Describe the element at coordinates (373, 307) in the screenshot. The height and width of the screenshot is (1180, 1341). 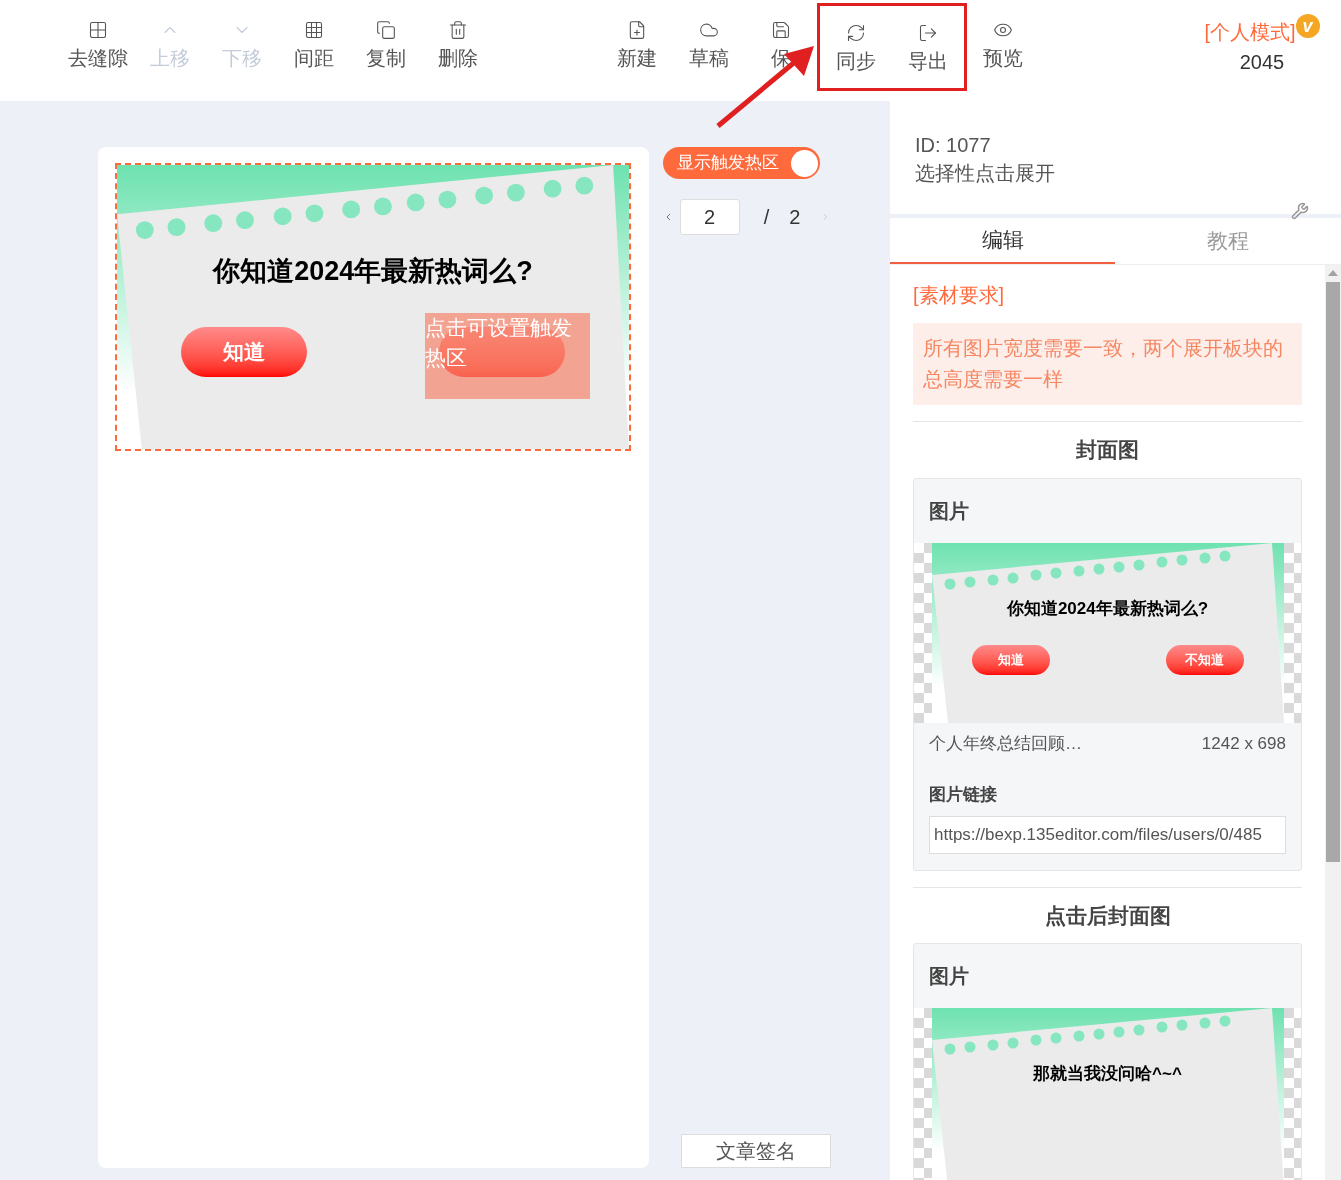
I see `selected-block-frame: 你知道2024年最新热词么? 知道 点击可设置触发热区` at that location.